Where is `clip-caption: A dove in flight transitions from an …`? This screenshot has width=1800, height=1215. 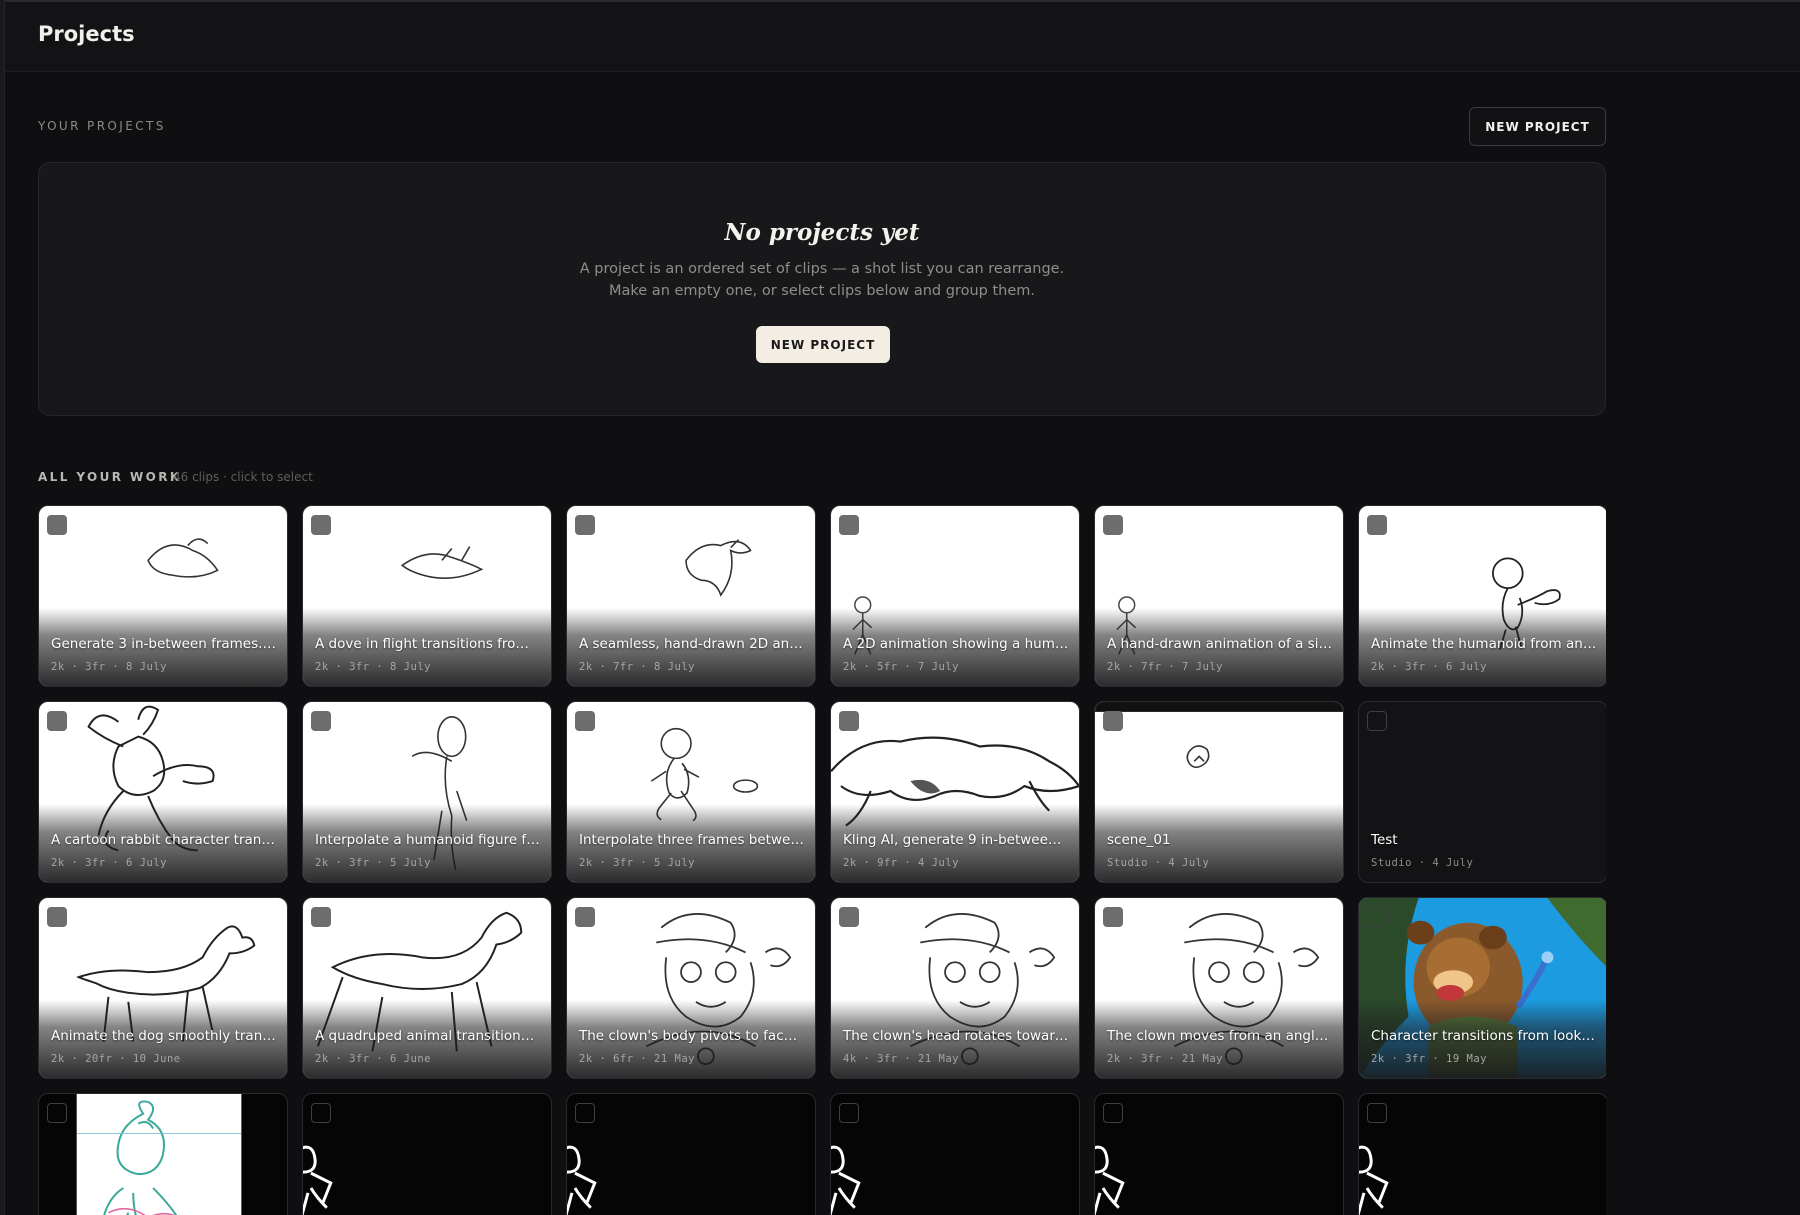
clip-caption: A dove in flight transitions from an … is located at coordinates (428, 644).